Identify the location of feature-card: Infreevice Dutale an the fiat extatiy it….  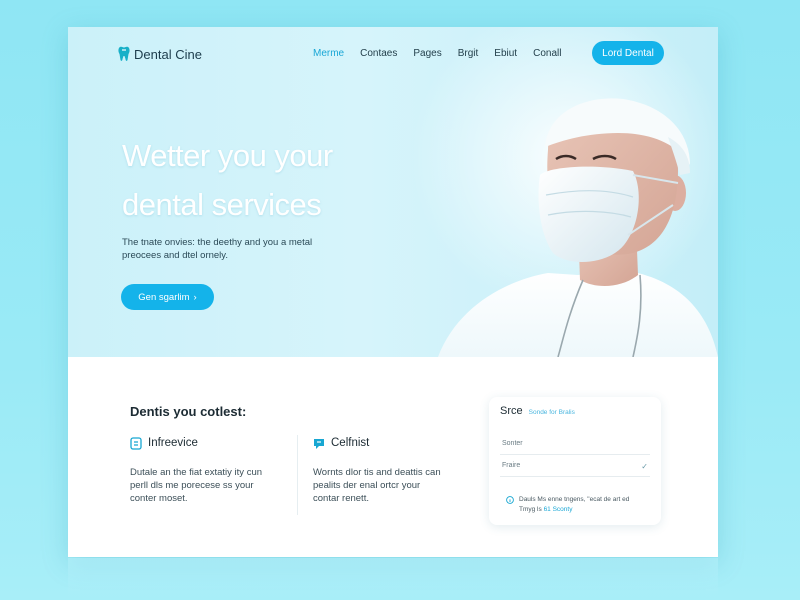
(210, 470).